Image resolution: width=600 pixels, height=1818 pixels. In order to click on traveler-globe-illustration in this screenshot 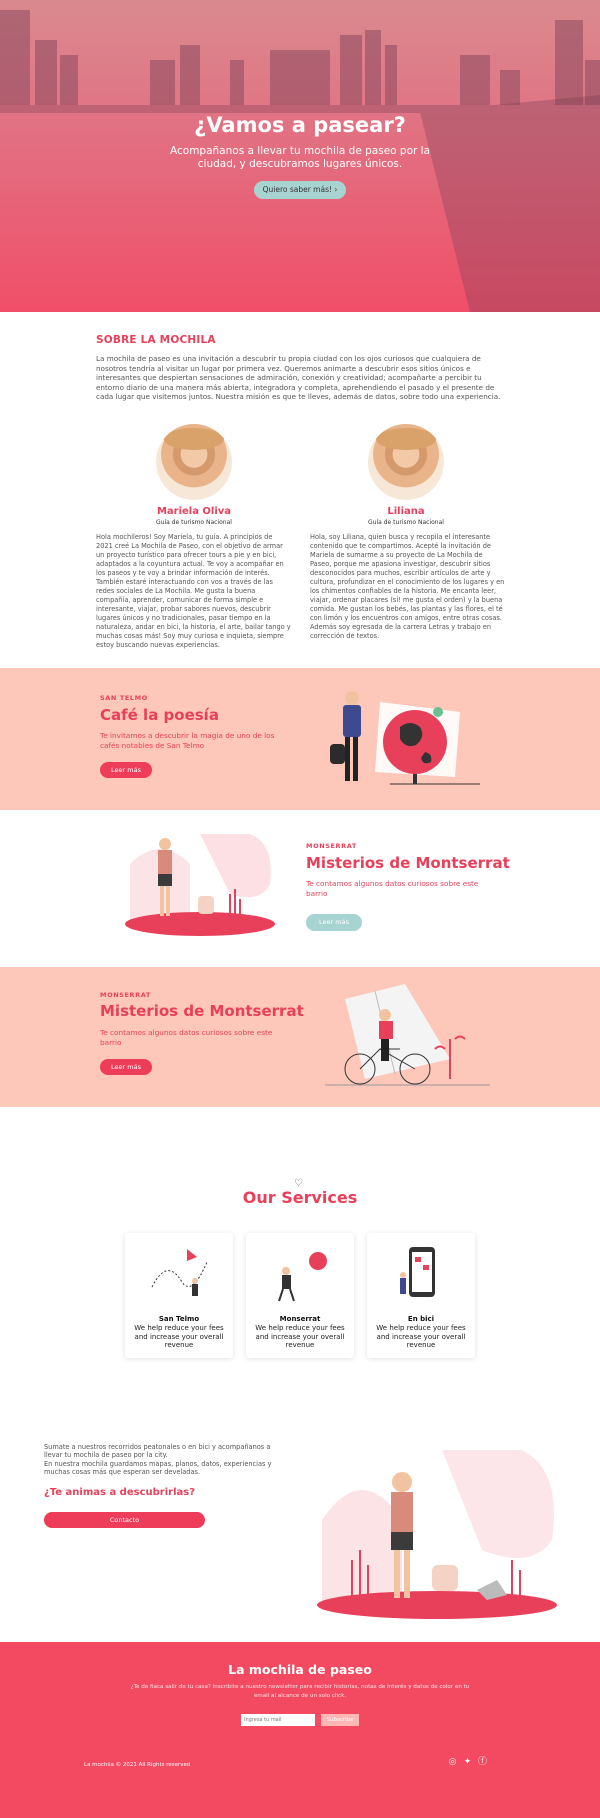, I will do `click(405, 738)`.